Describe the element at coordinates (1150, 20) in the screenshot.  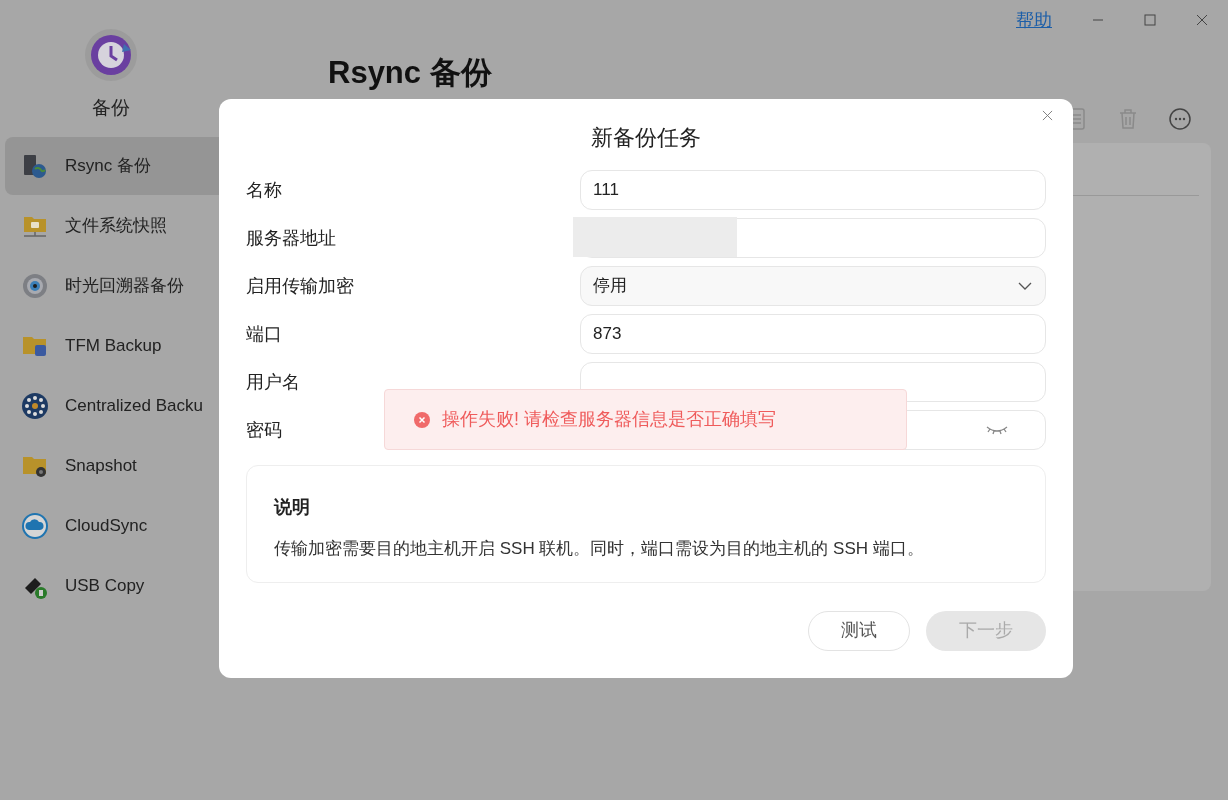
I see `maximize-icon` at that location.